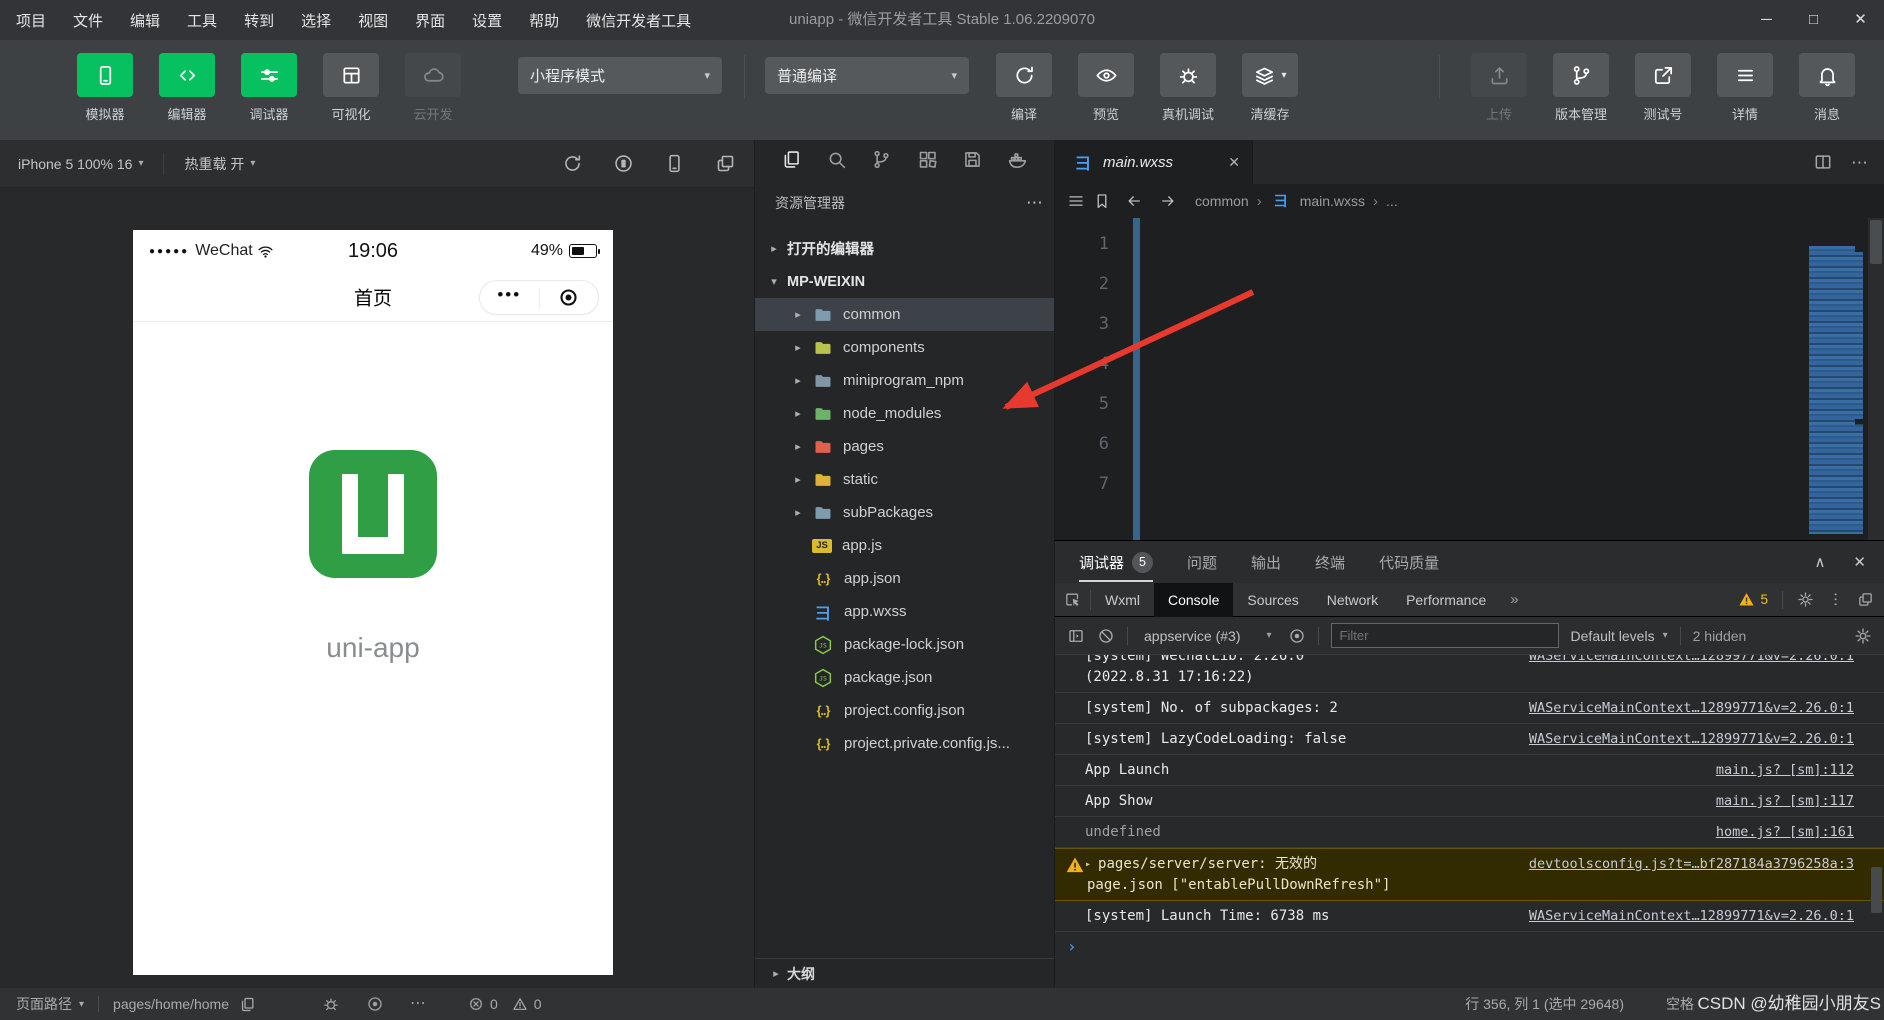 Image resolution: width=1884 pixels, height=1020 pixels. Describe the element at coordinates (1035, 203) in the screenshot. I see `more-actions-icon: ⋯` at that location.